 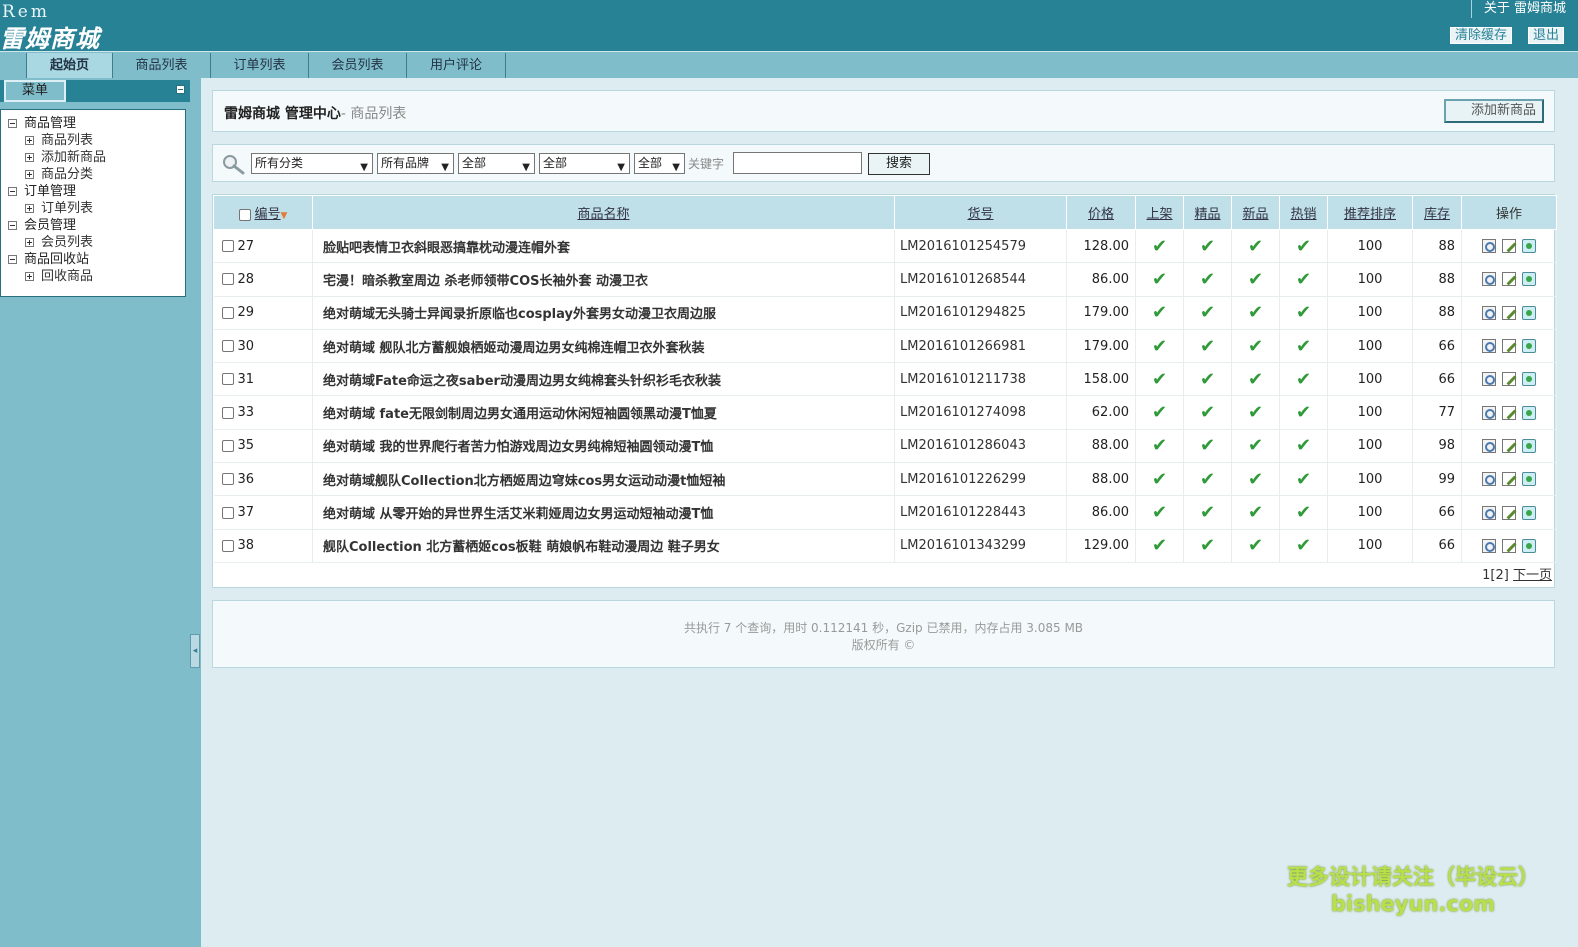 I want to click on logout-button: 退出, so click(x=1545, y=35).